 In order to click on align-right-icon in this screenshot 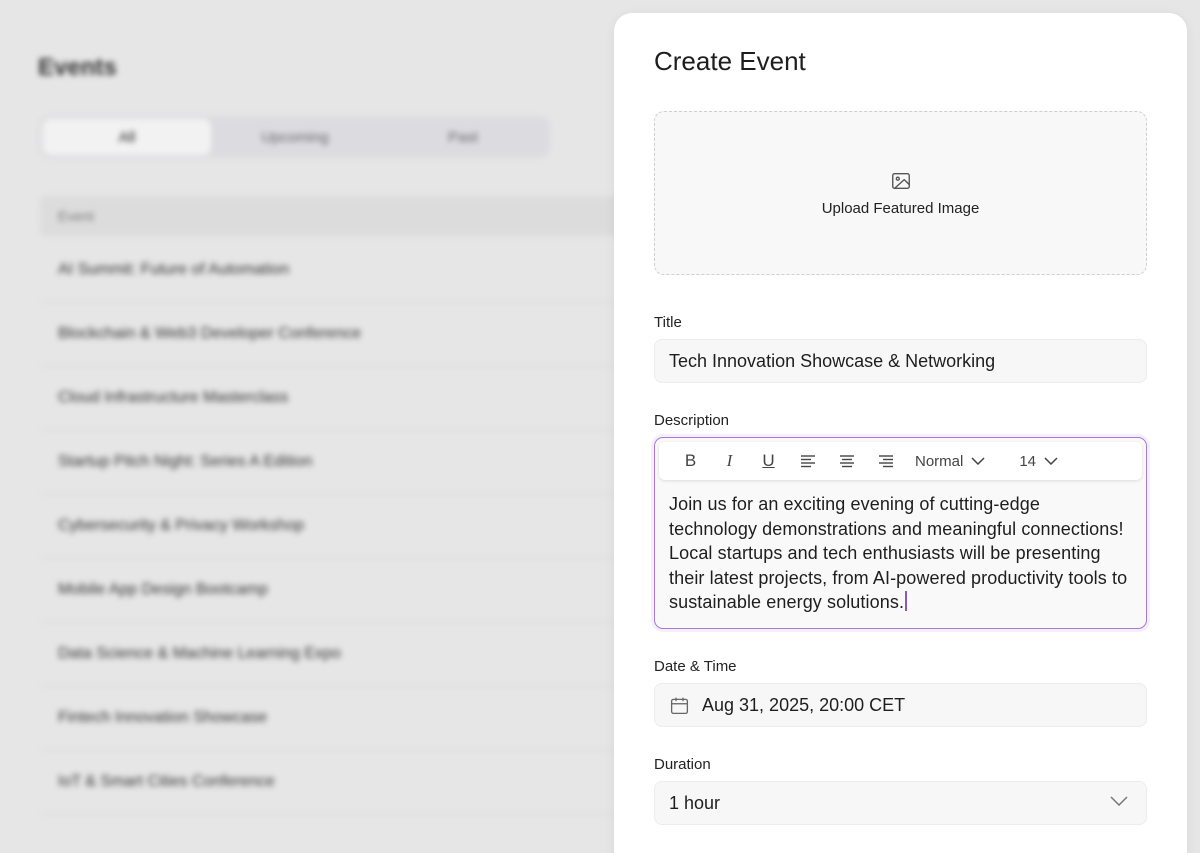, I will do `click(885, 461)`.